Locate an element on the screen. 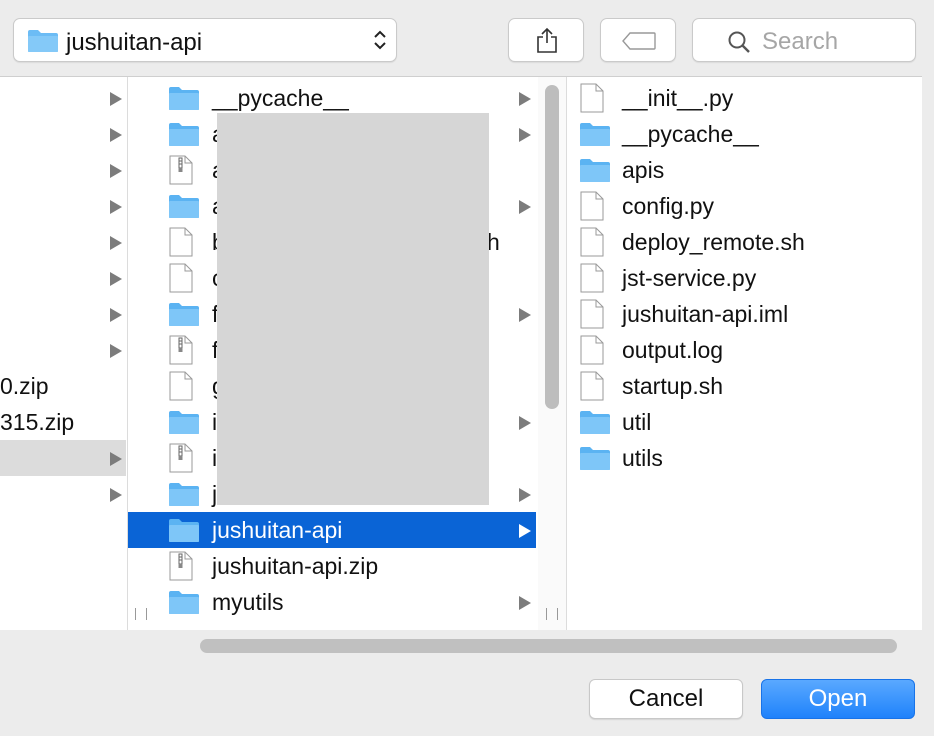  item-label: utils is located at coordinates (642, 458).